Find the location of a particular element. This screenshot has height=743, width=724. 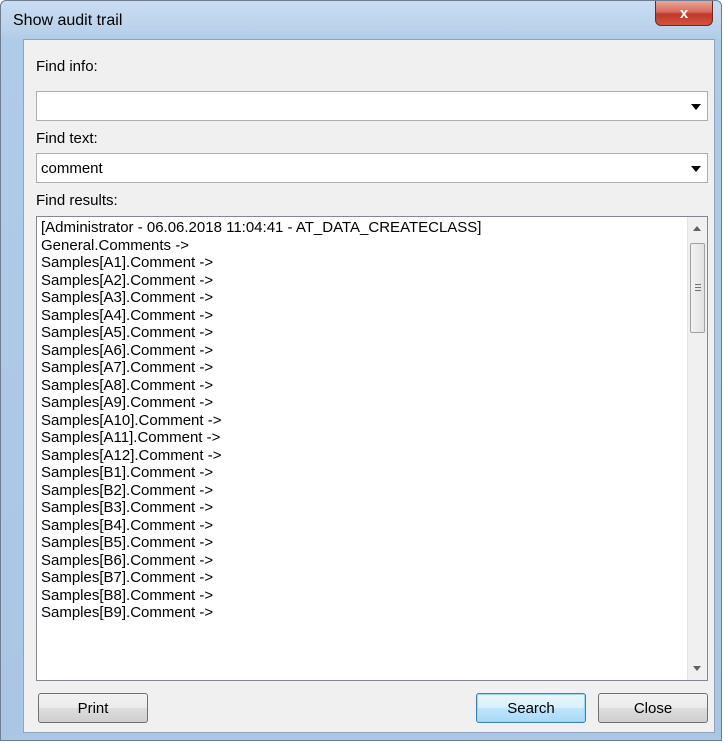

result-line: Samples[A7].Comment -> is located at coordinates (362, 368).